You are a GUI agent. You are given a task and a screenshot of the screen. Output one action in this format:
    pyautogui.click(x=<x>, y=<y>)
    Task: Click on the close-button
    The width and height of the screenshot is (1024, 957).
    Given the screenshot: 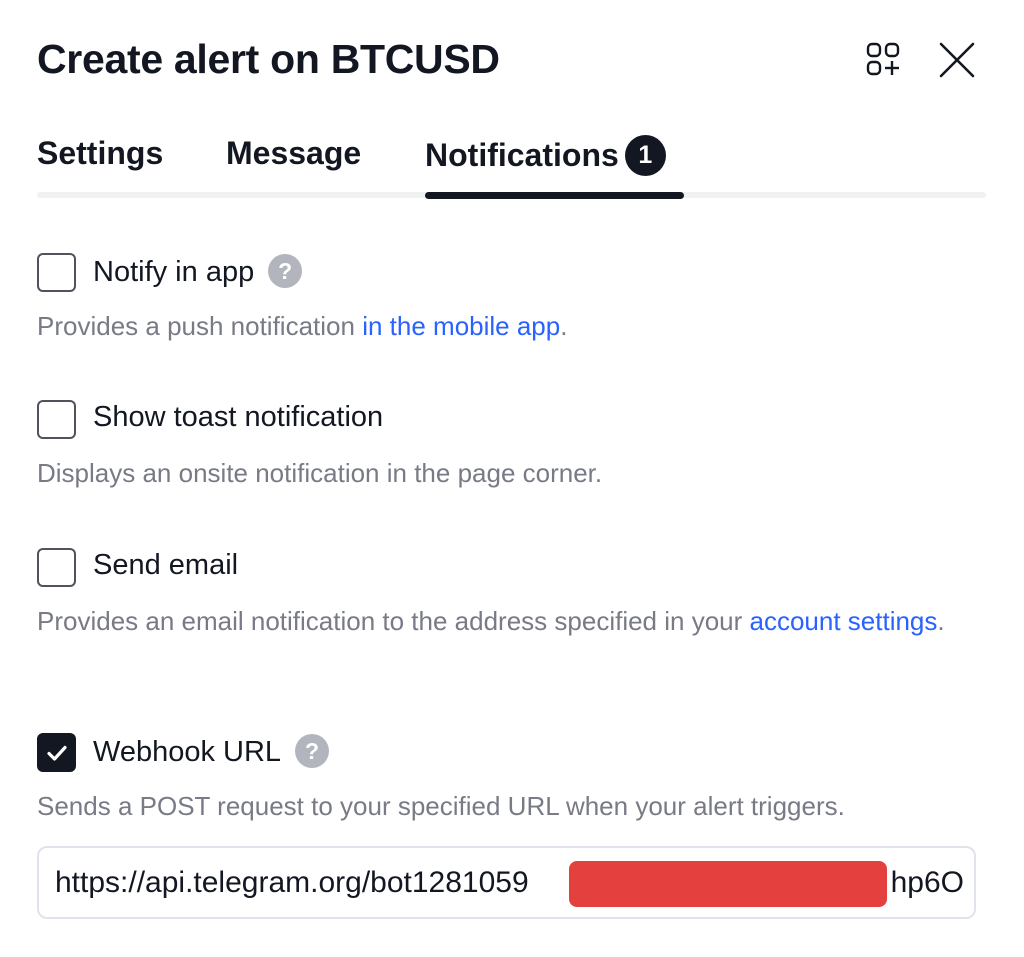 What is the action you would take?
    pyautogui.click(x=957, y=60)
    